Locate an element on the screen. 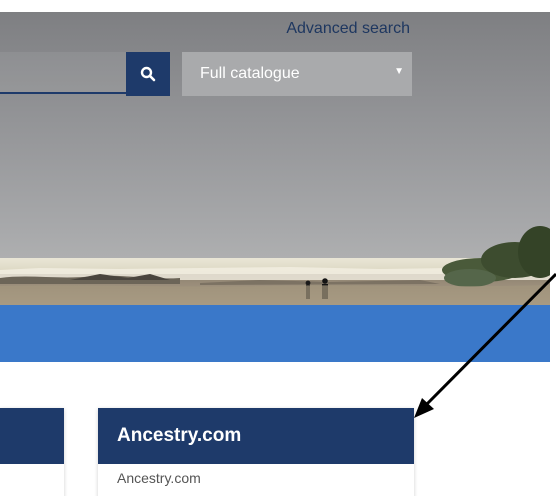  ancestry-card-title: Ancestry.com is located at coordinates (256, 436).